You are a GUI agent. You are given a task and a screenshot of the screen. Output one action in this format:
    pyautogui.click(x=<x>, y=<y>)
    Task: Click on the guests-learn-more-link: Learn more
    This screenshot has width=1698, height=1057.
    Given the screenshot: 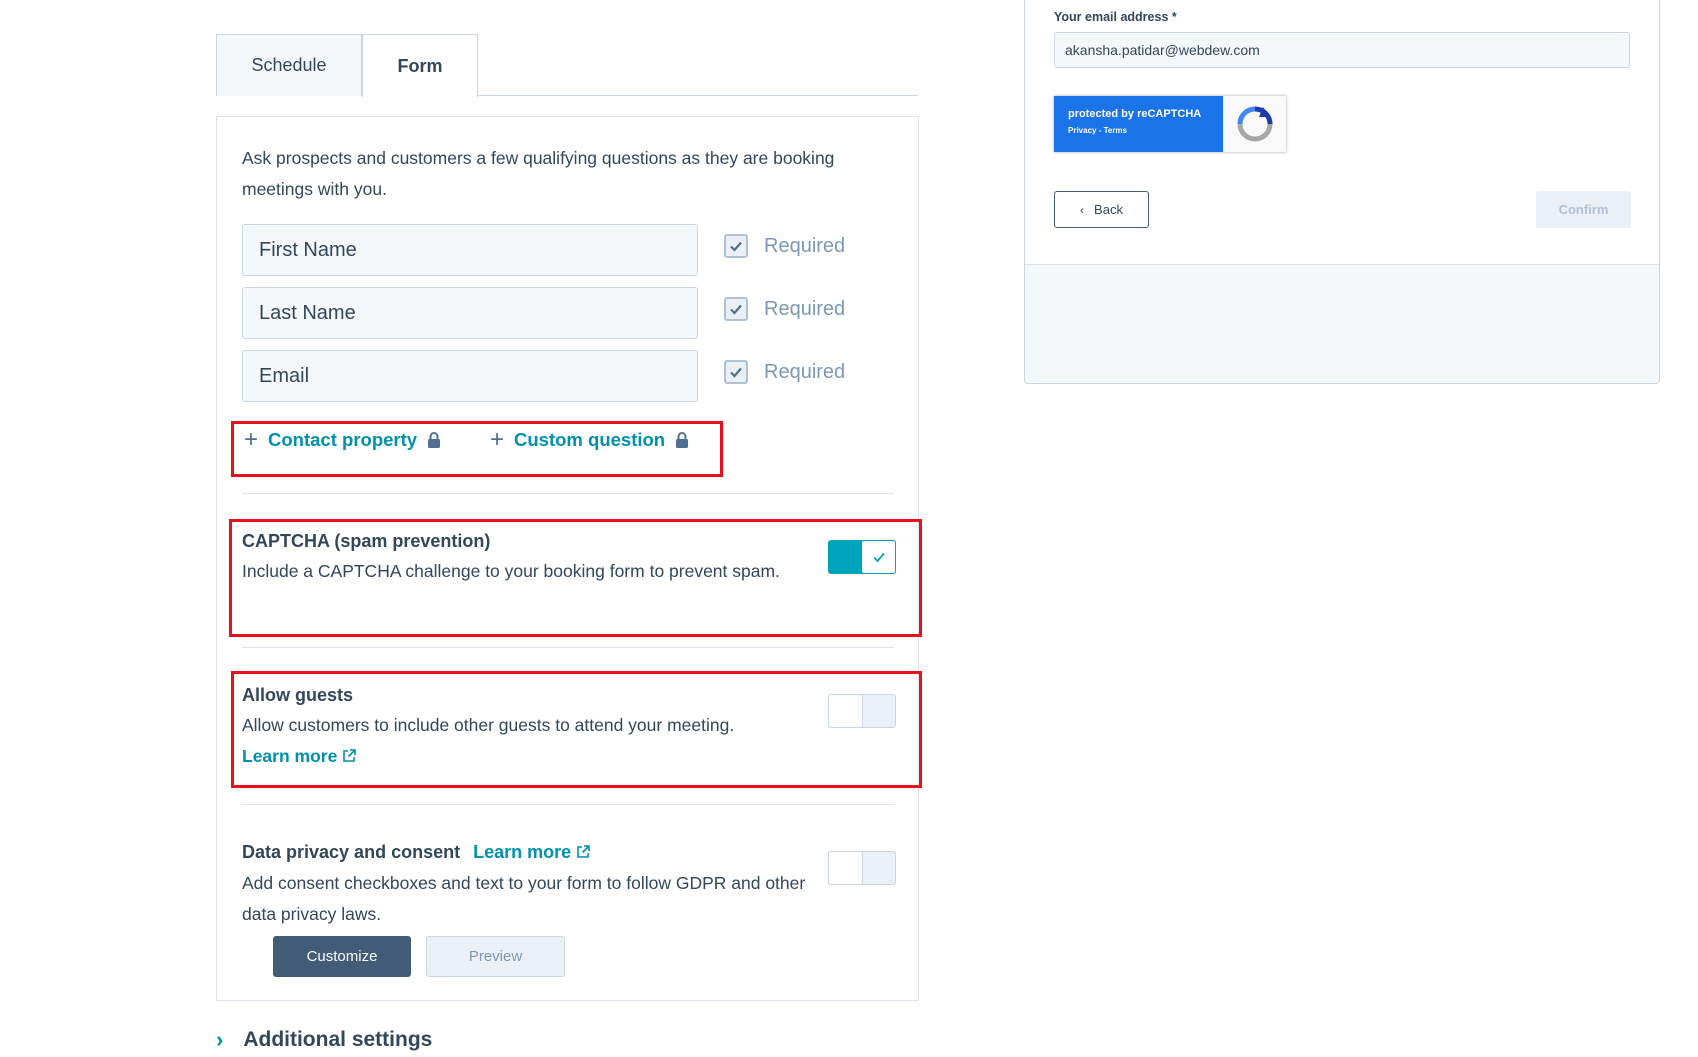 What is the action you would take?
    pyautogui.click(x=299, y=756)
    